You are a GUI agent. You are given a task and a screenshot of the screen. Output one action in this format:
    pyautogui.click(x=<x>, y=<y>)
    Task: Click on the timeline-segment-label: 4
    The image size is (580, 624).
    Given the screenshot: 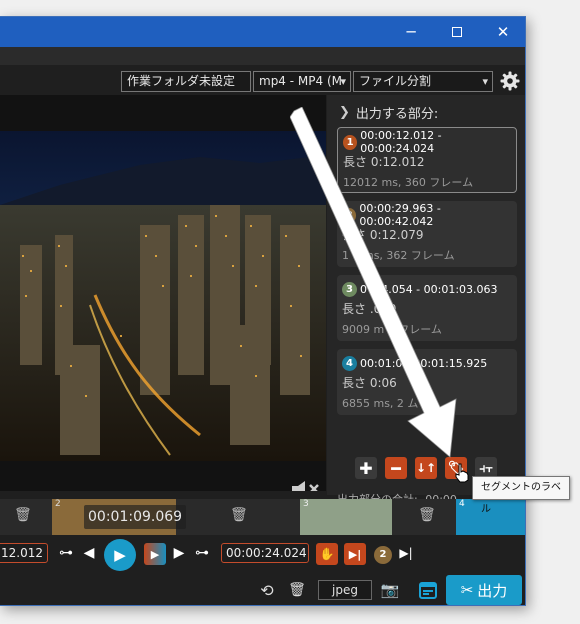 What is the action you would take?
    pyautogui.click(x=462, y=504)
    